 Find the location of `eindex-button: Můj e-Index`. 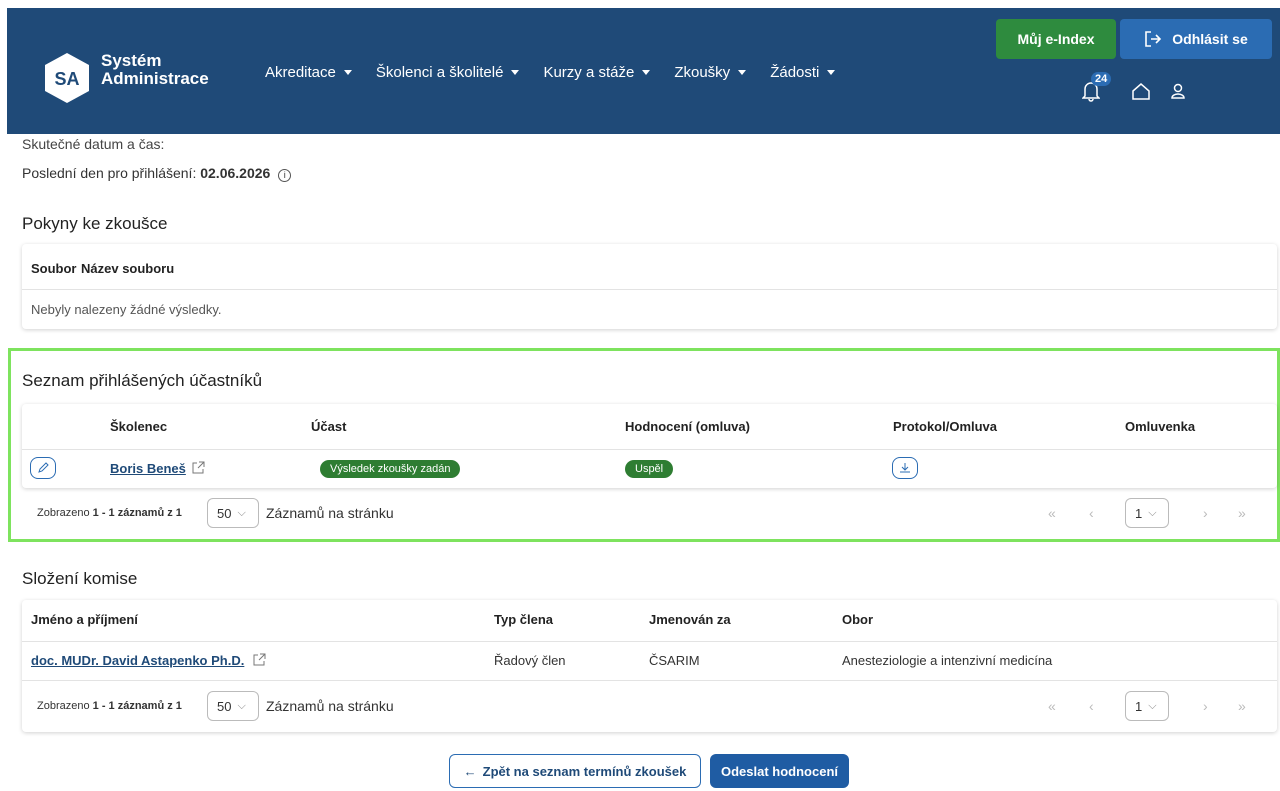

eindex-button: Můj e-Index is located at coordinates (1056, 39).